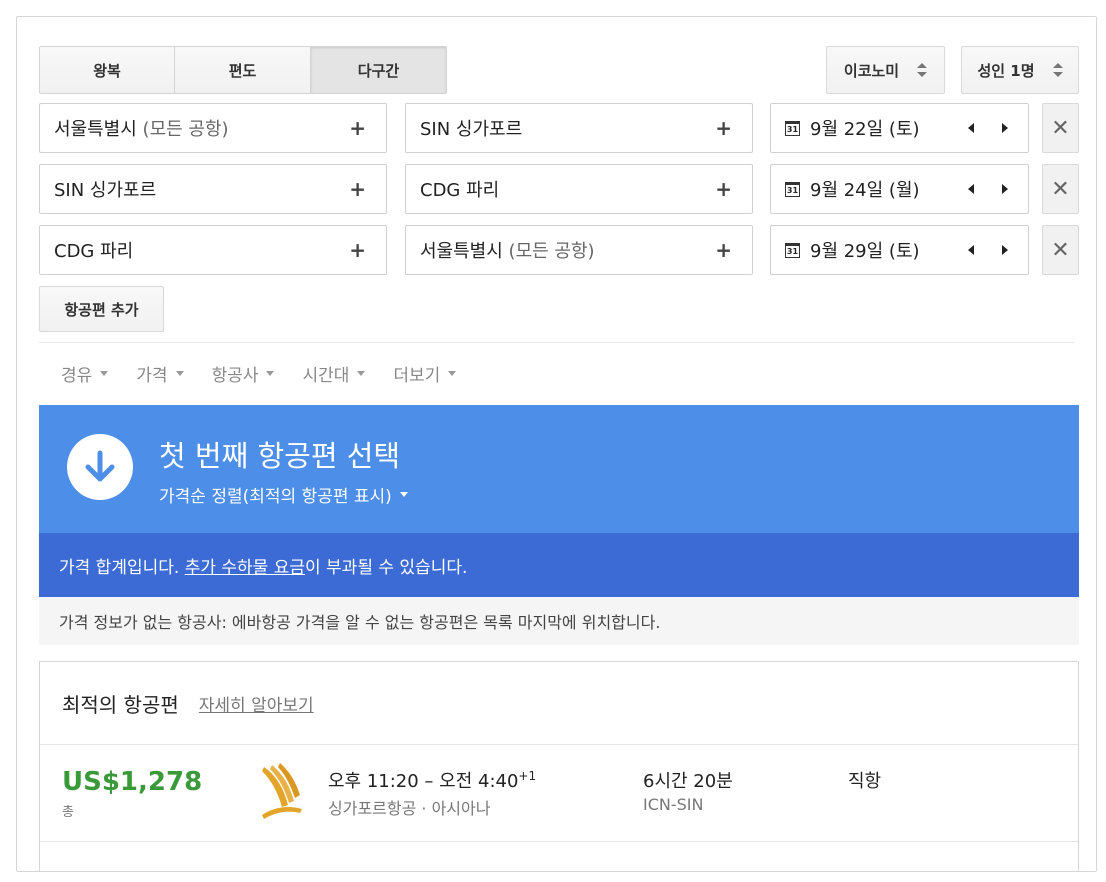  I want to click on filter-label: 더보기, so click(417, 376).